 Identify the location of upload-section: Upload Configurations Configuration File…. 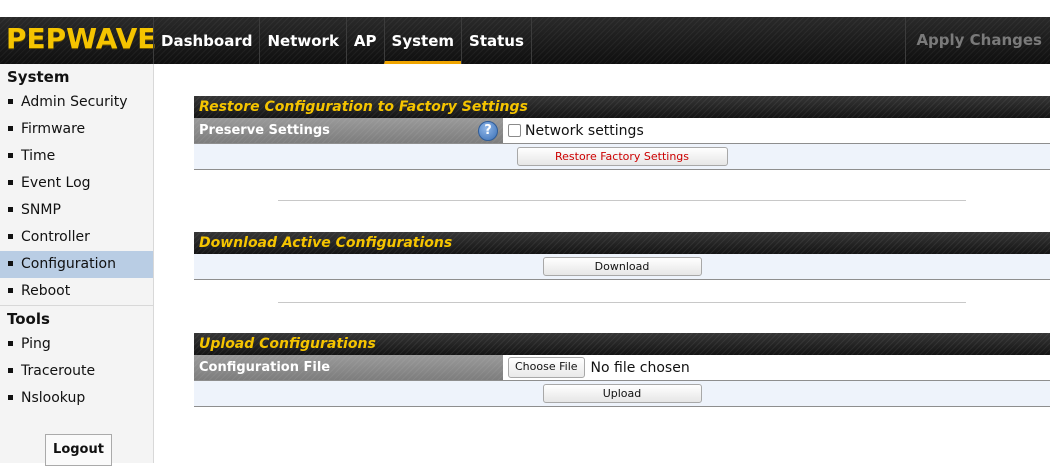
(622, 370).